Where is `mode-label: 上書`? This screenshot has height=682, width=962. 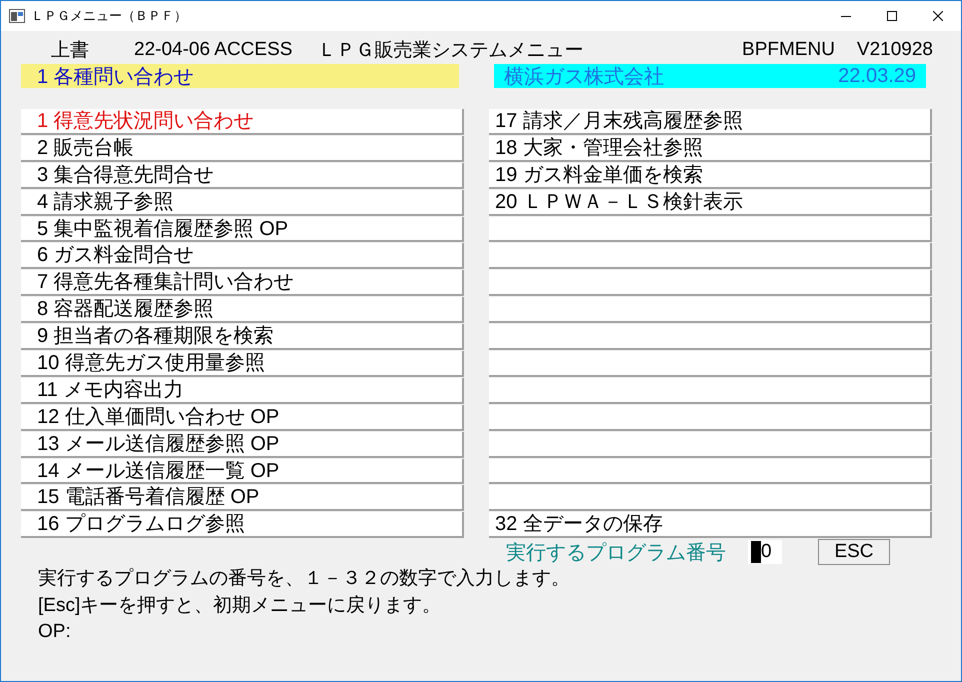
mode-label: 上書 is located at coordinates (70, 51).